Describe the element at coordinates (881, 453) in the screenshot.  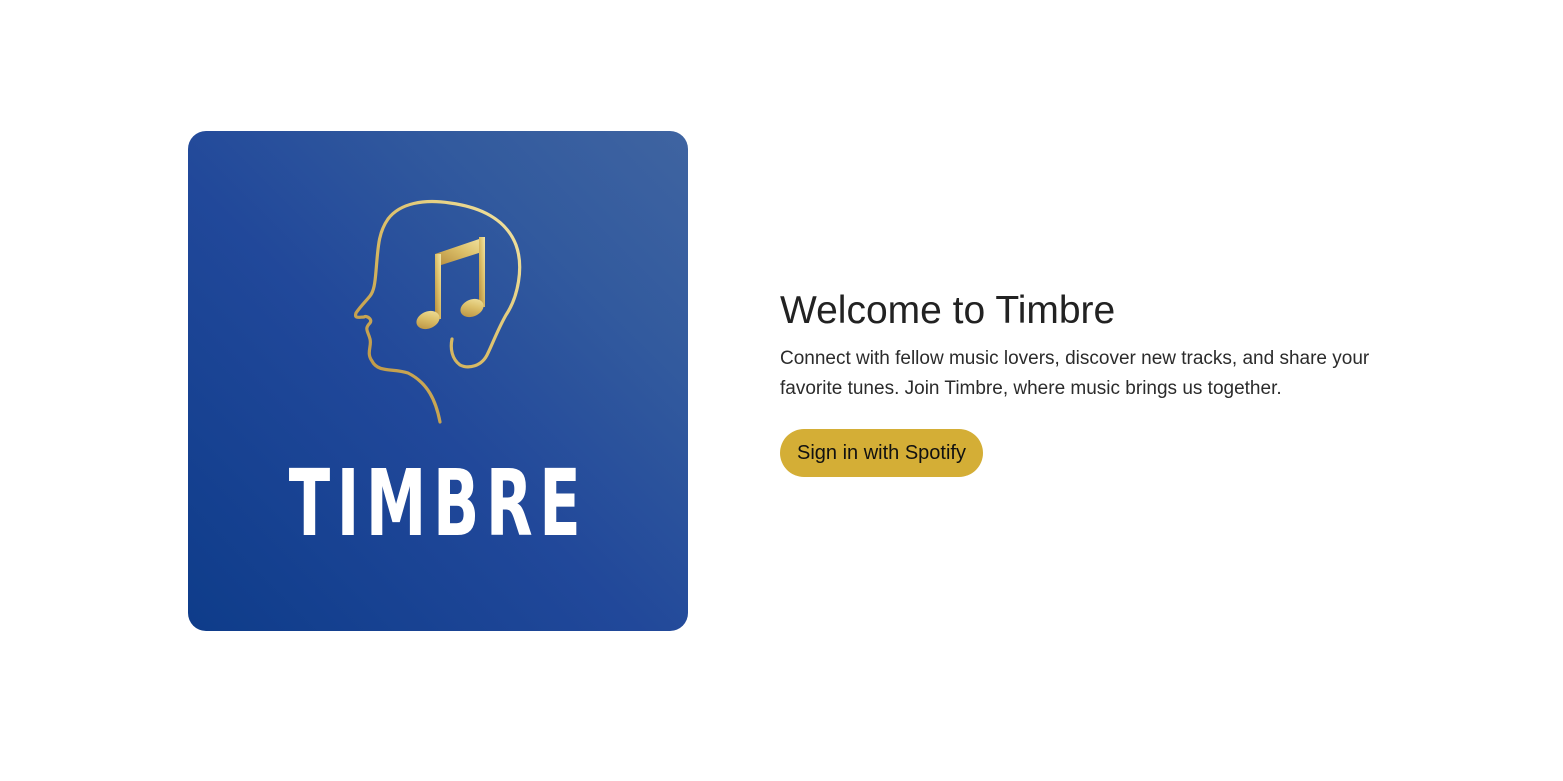
I see `sign-in-with-spotify-button: Sign in with Spotify` at that location.